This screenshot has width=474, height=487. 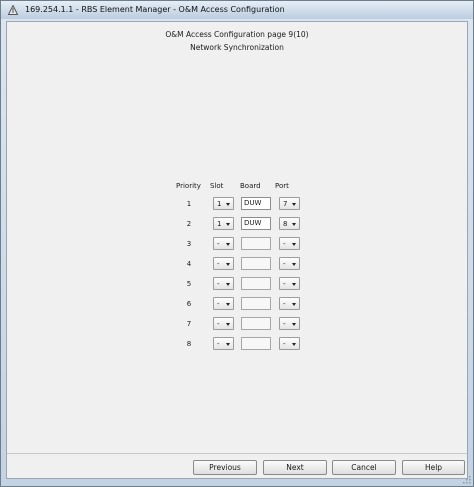 What do you see at coordinates (13, 10) in the screenshot?
I see `app-triangle-icon` at bounding box center [13, 10].